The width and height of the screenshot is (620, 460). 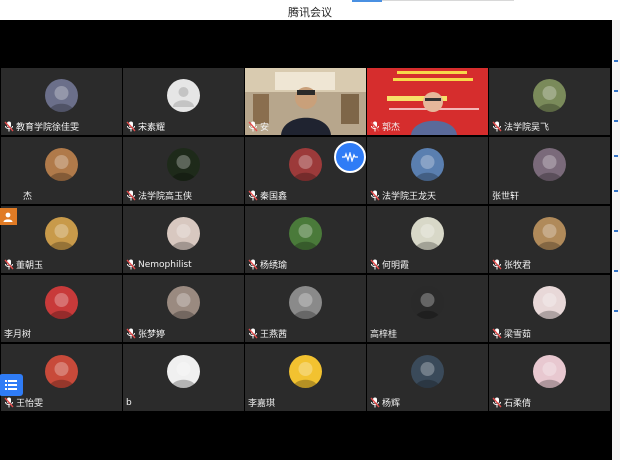 What do you see at coordinates (549, 302) in the screenshot?
I see `anime-red-avatar` at bounding box center [549, 302].